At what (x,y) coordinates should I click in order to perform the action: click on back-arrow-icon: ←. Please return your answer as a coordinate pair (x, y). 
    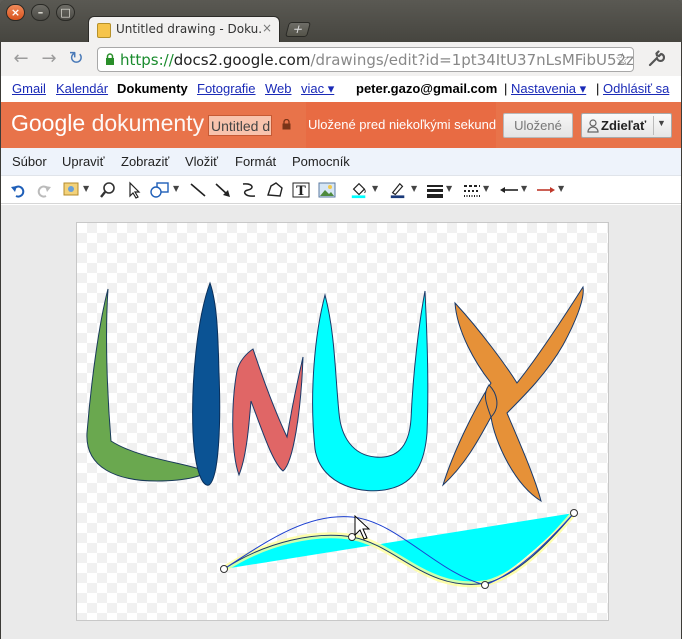
    Looking at the image, I should click on (21, 59).